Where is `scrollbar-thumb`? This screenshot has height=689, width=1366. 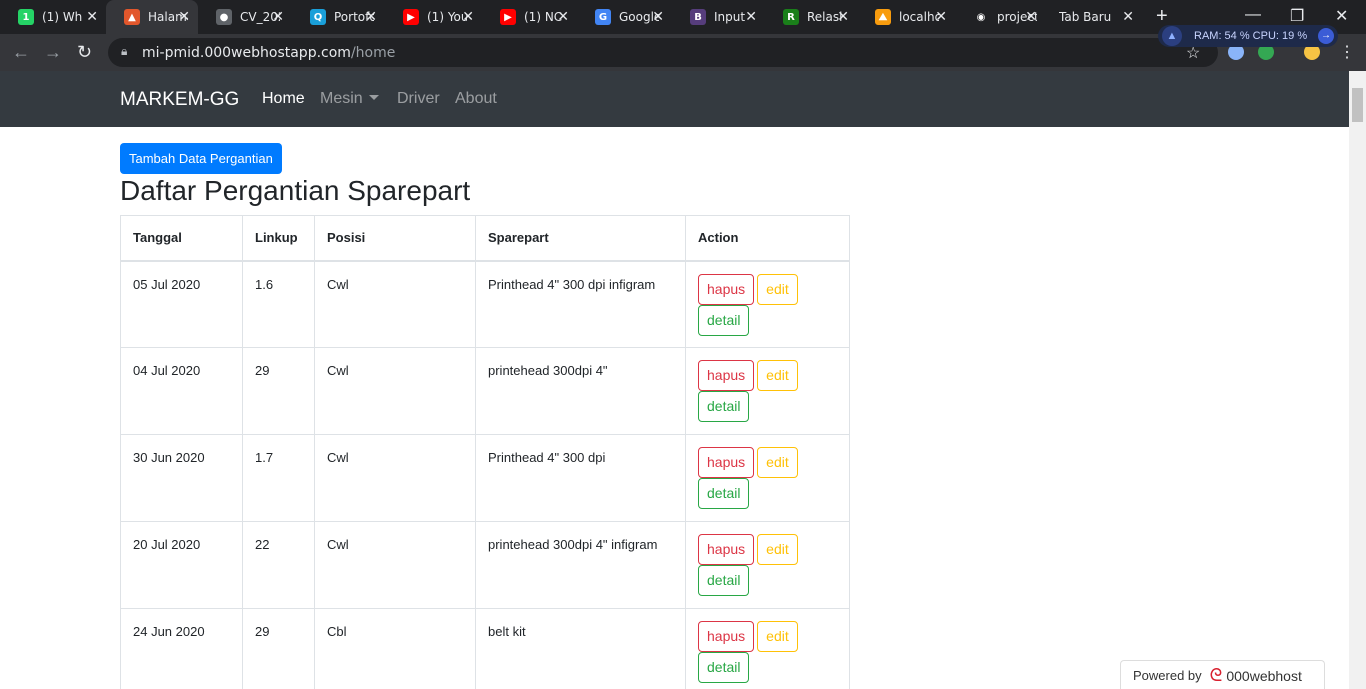 scrollbar-thumb is located at coordinates (1357, 105).